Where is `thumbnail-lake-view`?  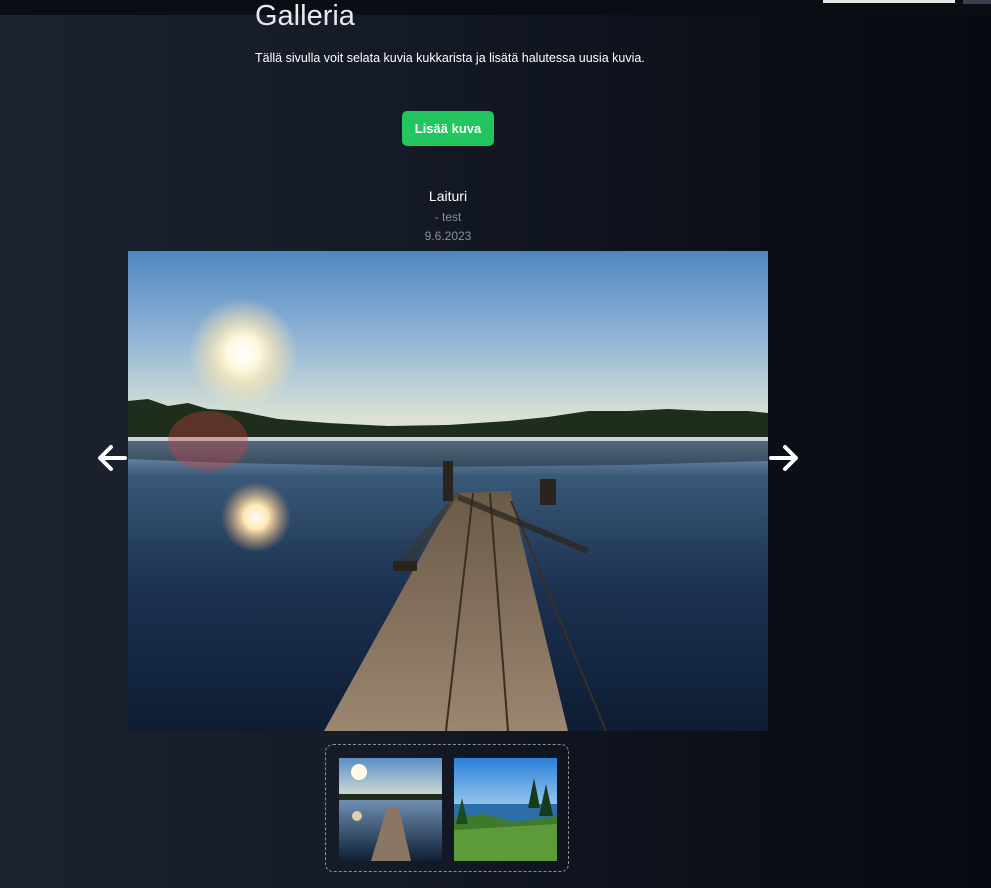
thumbnail-lake-view is located at coordinates (505, 809).